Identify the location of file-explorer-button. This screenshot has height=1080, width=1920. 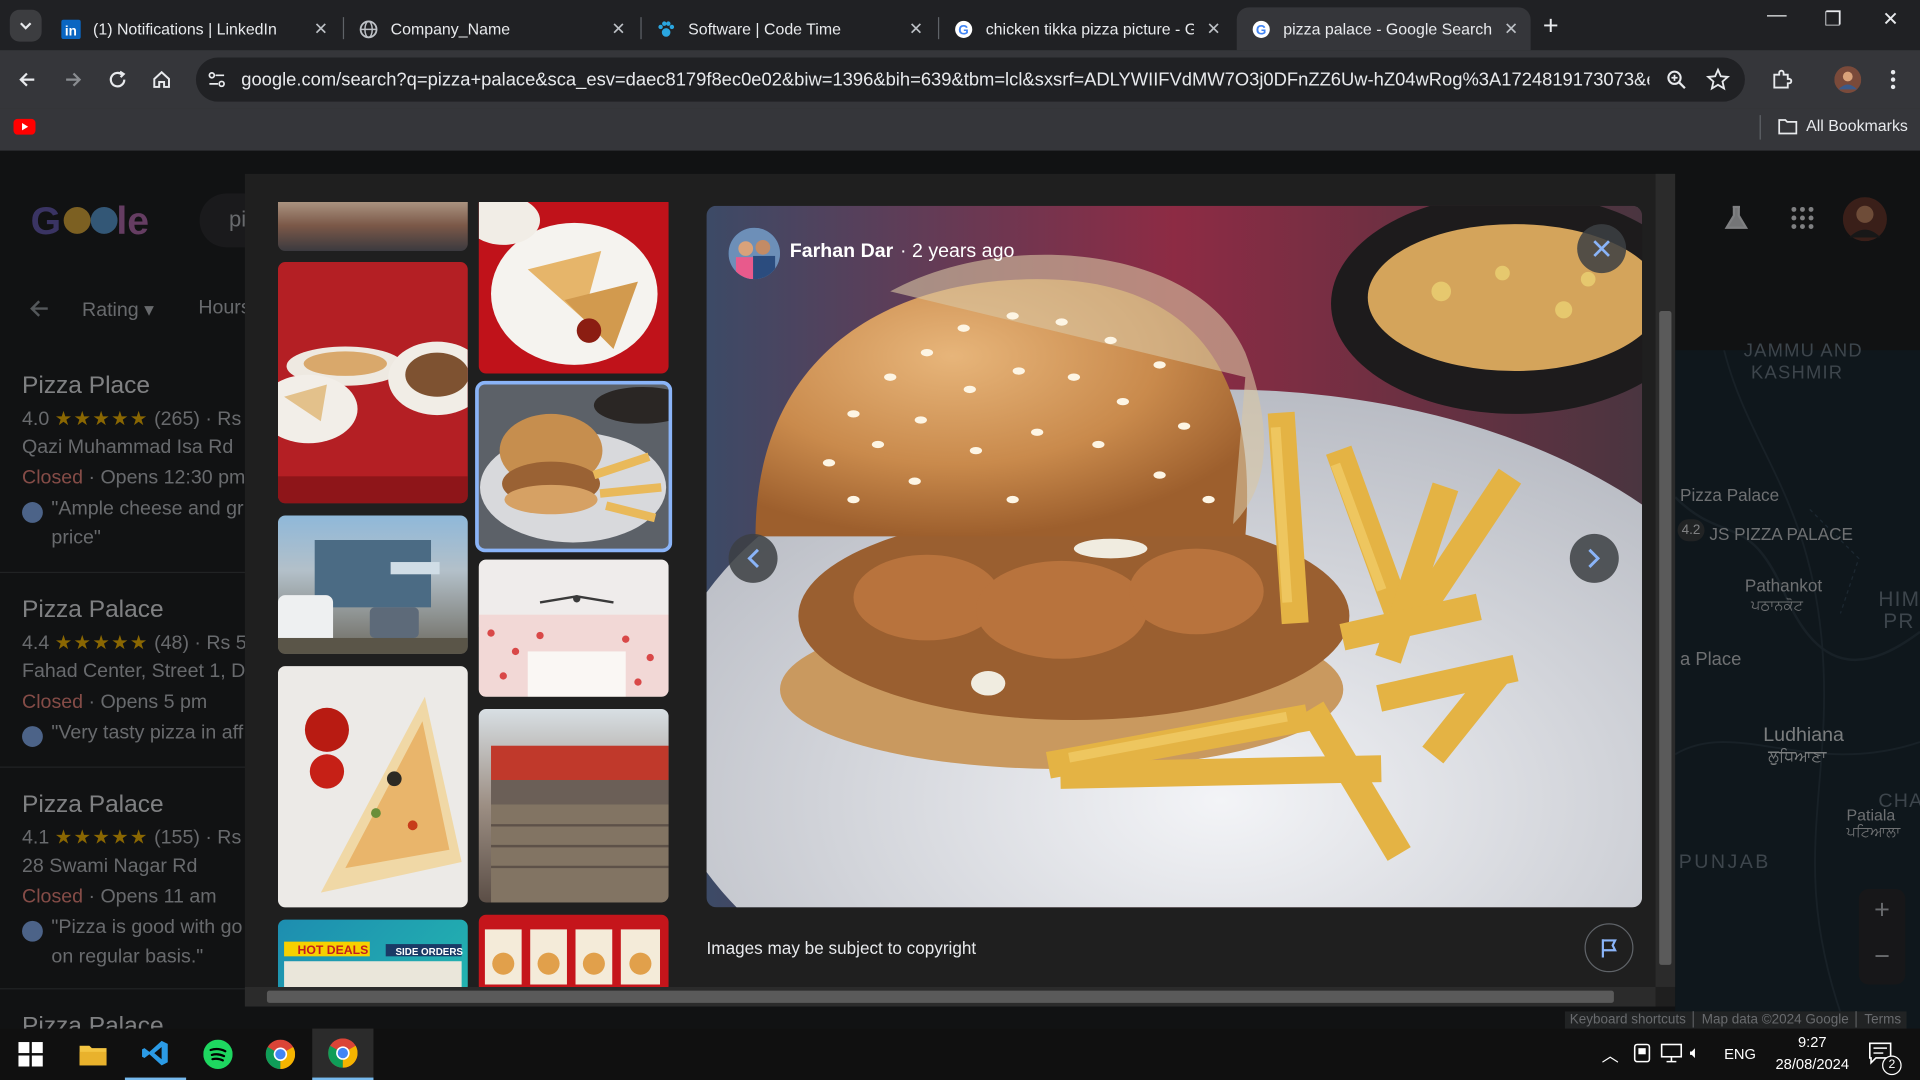
(92, 1054).